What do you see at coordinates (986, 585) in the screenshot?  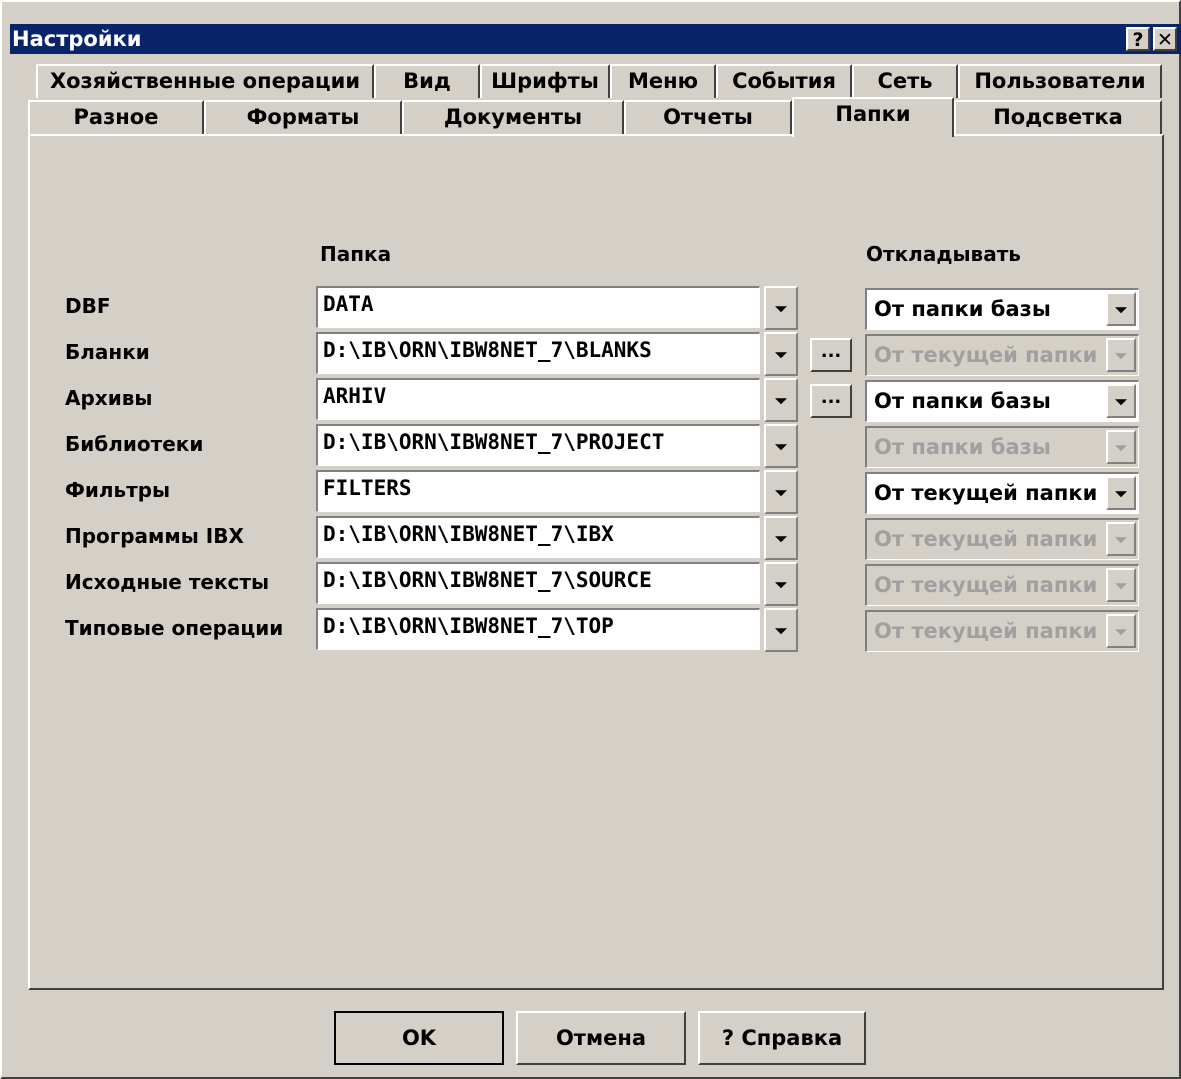 I see `postpone-value-sources: От текущей папки` at bounding box center [986, 585].